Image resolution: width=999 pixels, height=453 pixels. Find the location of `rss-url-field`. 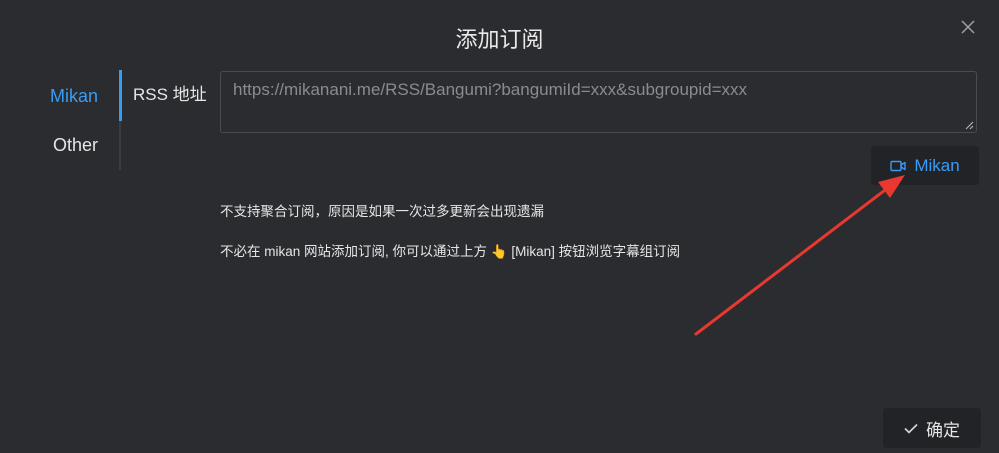

rss-url-field is located at coordinates (598, 102).